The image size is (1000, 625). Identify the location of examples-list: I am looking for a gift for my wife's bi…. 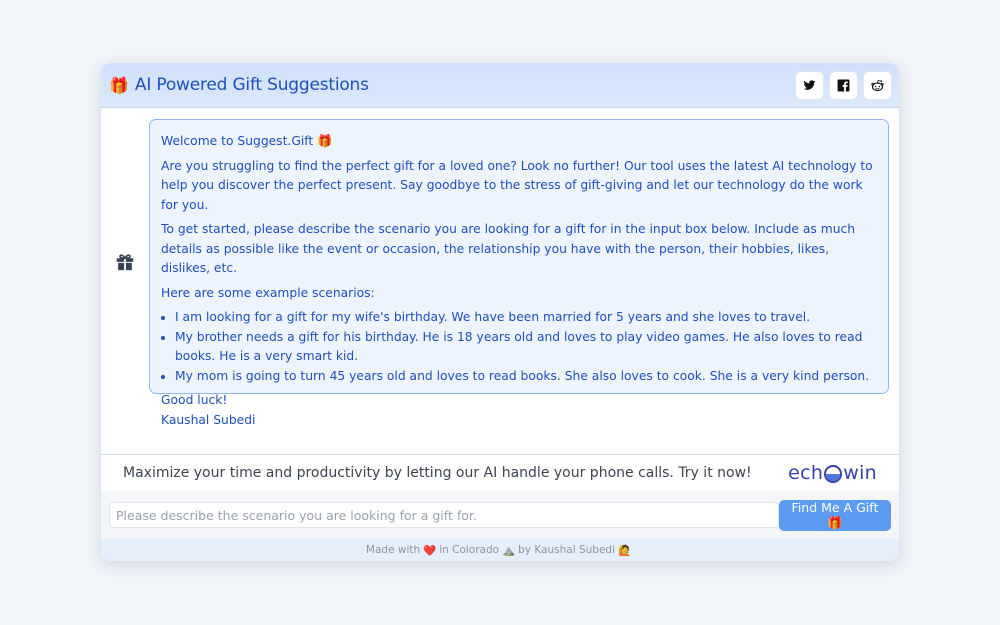
(519, 347).